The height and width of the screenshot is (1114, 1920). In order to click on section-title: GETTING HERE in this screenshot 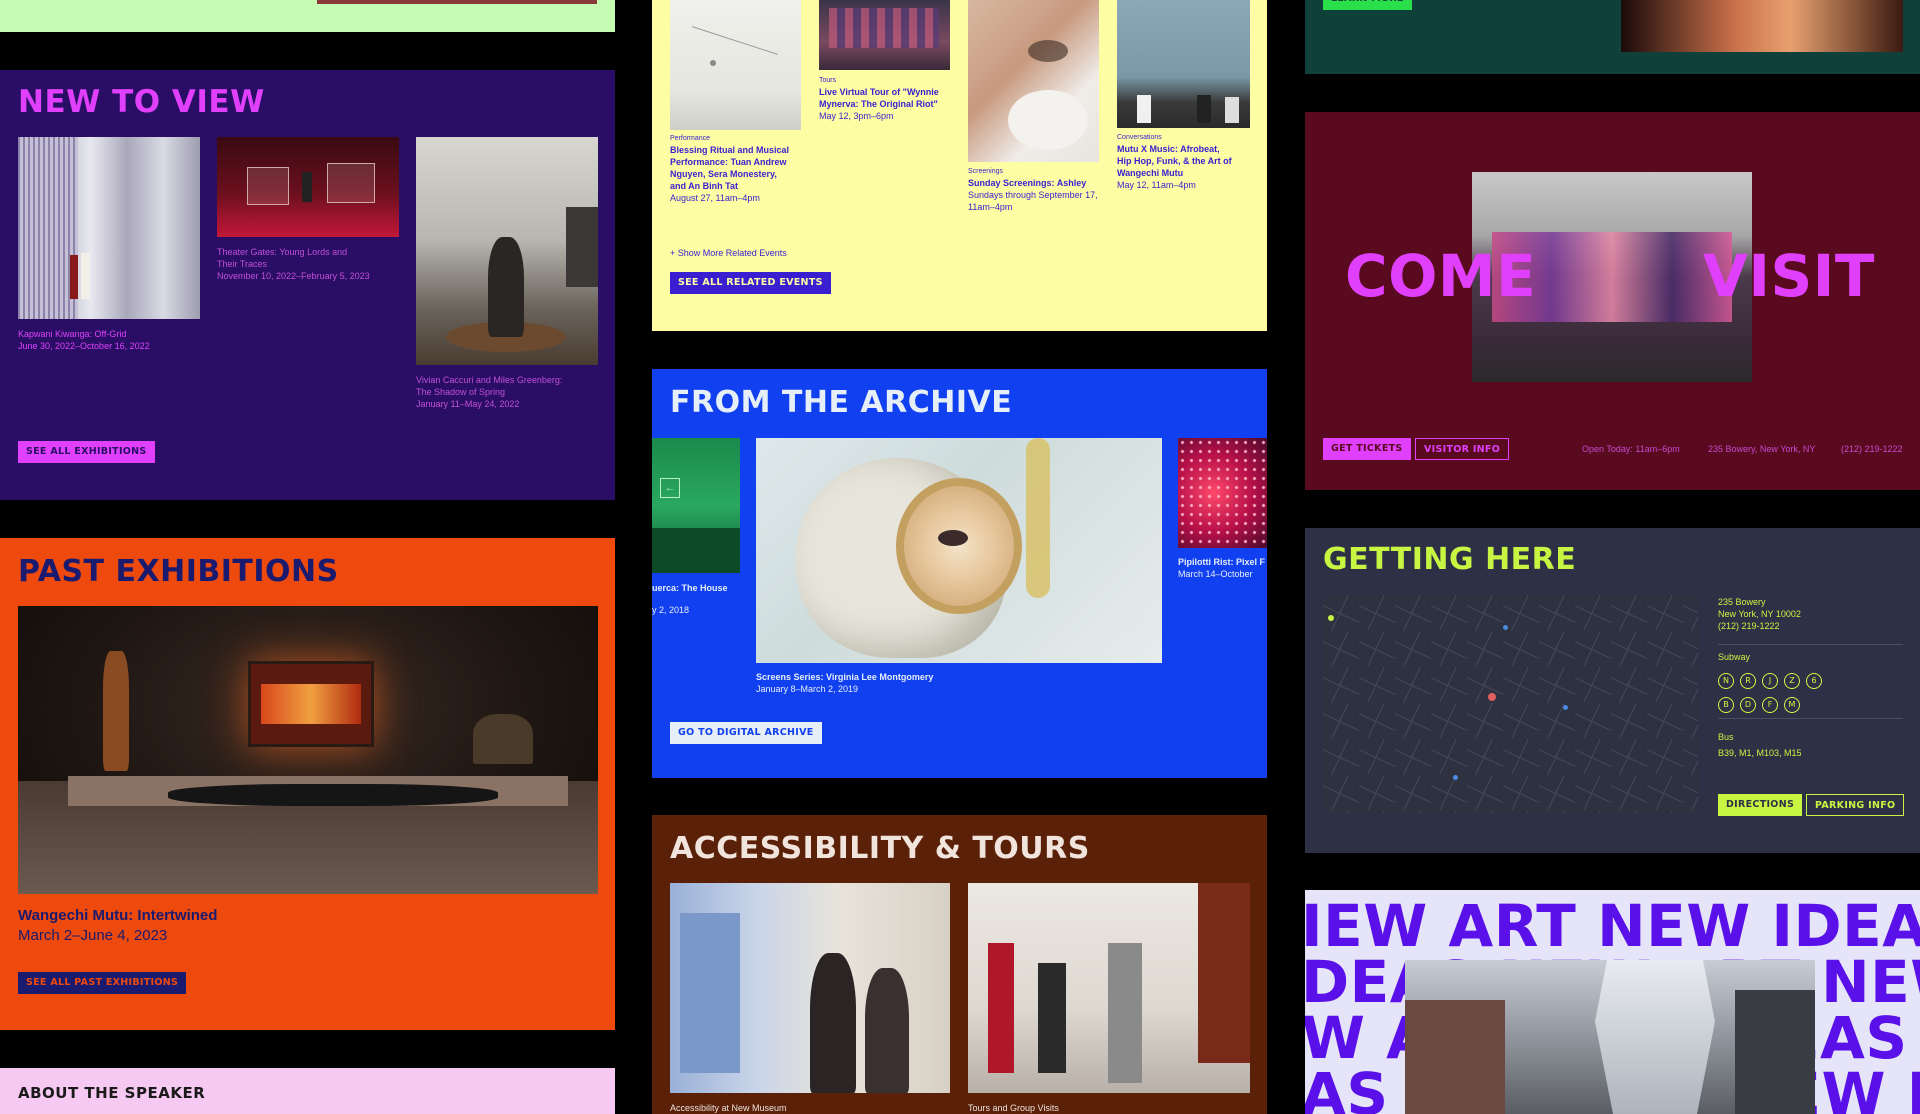, I will do `click(1450, 559)`.